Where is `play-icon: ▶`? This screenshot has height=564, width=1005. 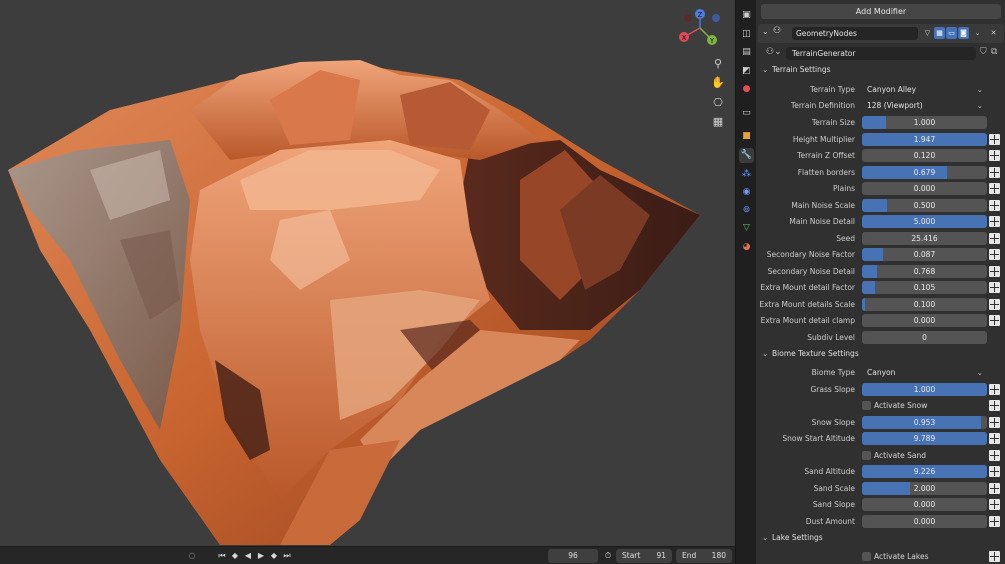 play-icon: ▶ is located at coordinates (261, 556).